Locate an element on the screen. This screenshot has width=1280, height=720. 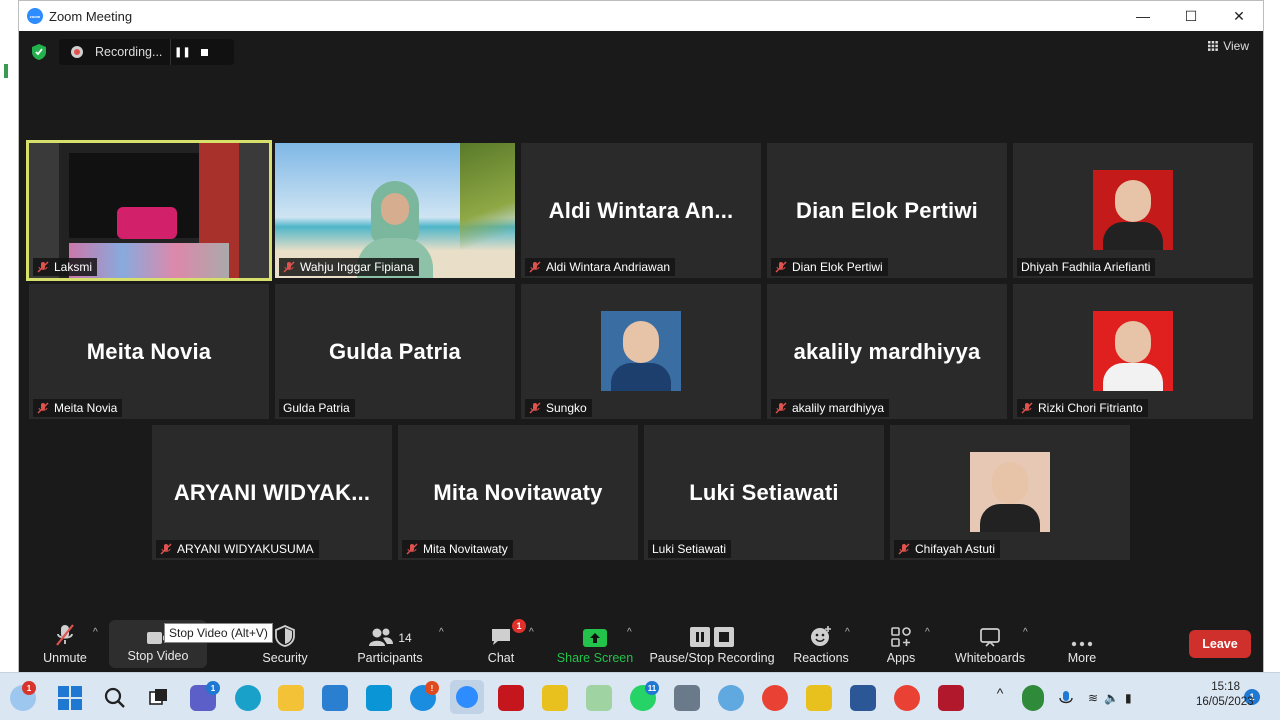
wifi-icon: ≋ is located at coordinates (1093, 698).